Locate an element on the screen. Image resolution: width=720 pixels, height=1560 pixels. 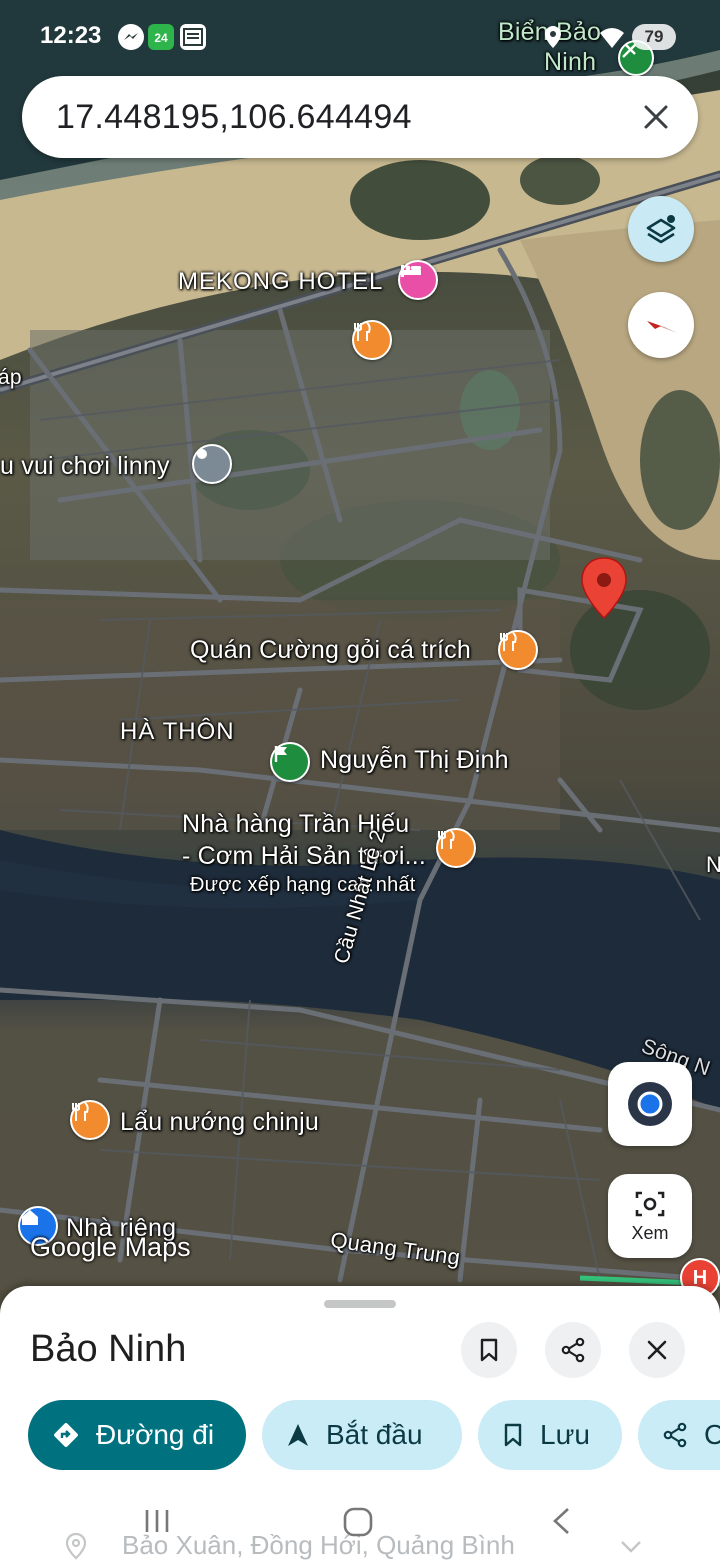
label-nguyen-thi-dinh: Nguyễn Thị Định is located at coordinates (414, 760).